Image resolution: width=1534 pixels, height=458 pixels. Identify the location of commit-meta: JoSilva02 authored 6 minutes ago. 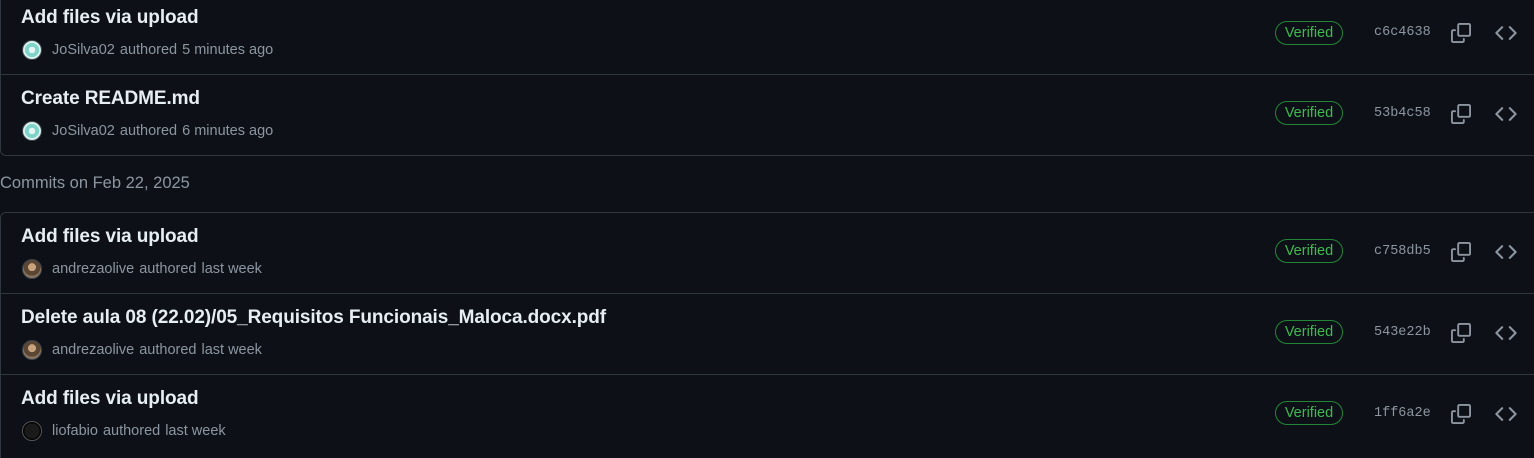
(147, 131).